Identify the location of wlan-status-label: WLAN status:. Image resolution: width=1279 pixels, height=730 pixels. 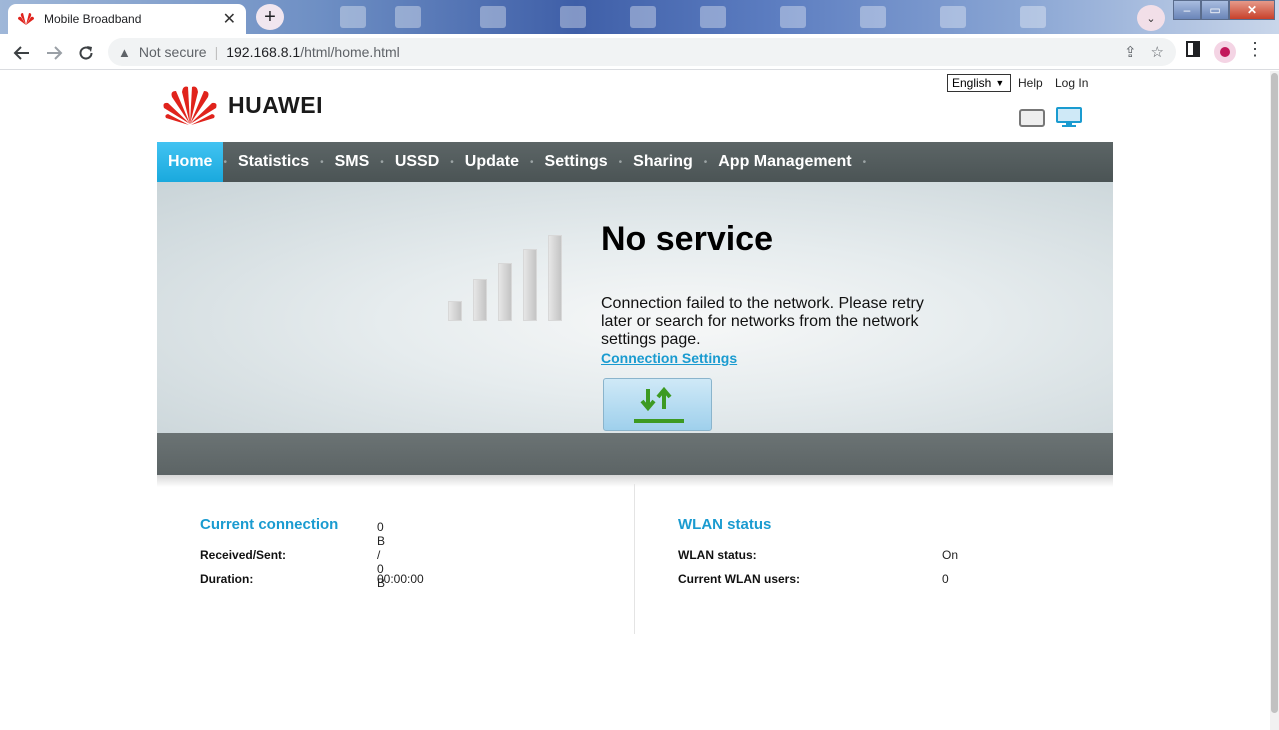
(717, 555).